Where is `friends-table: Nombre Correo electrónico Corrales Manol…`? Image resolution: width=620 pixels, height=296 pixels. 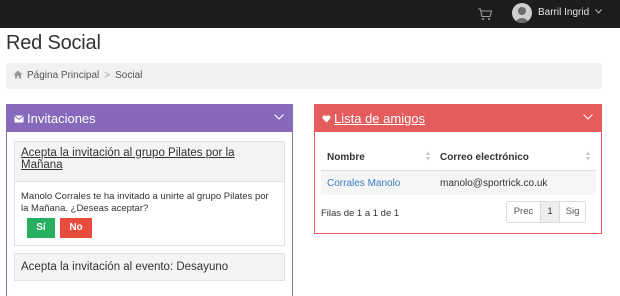
friends-table: Nombre Correo electrónico Corrales Manol… is located at coordinates (458, 169).